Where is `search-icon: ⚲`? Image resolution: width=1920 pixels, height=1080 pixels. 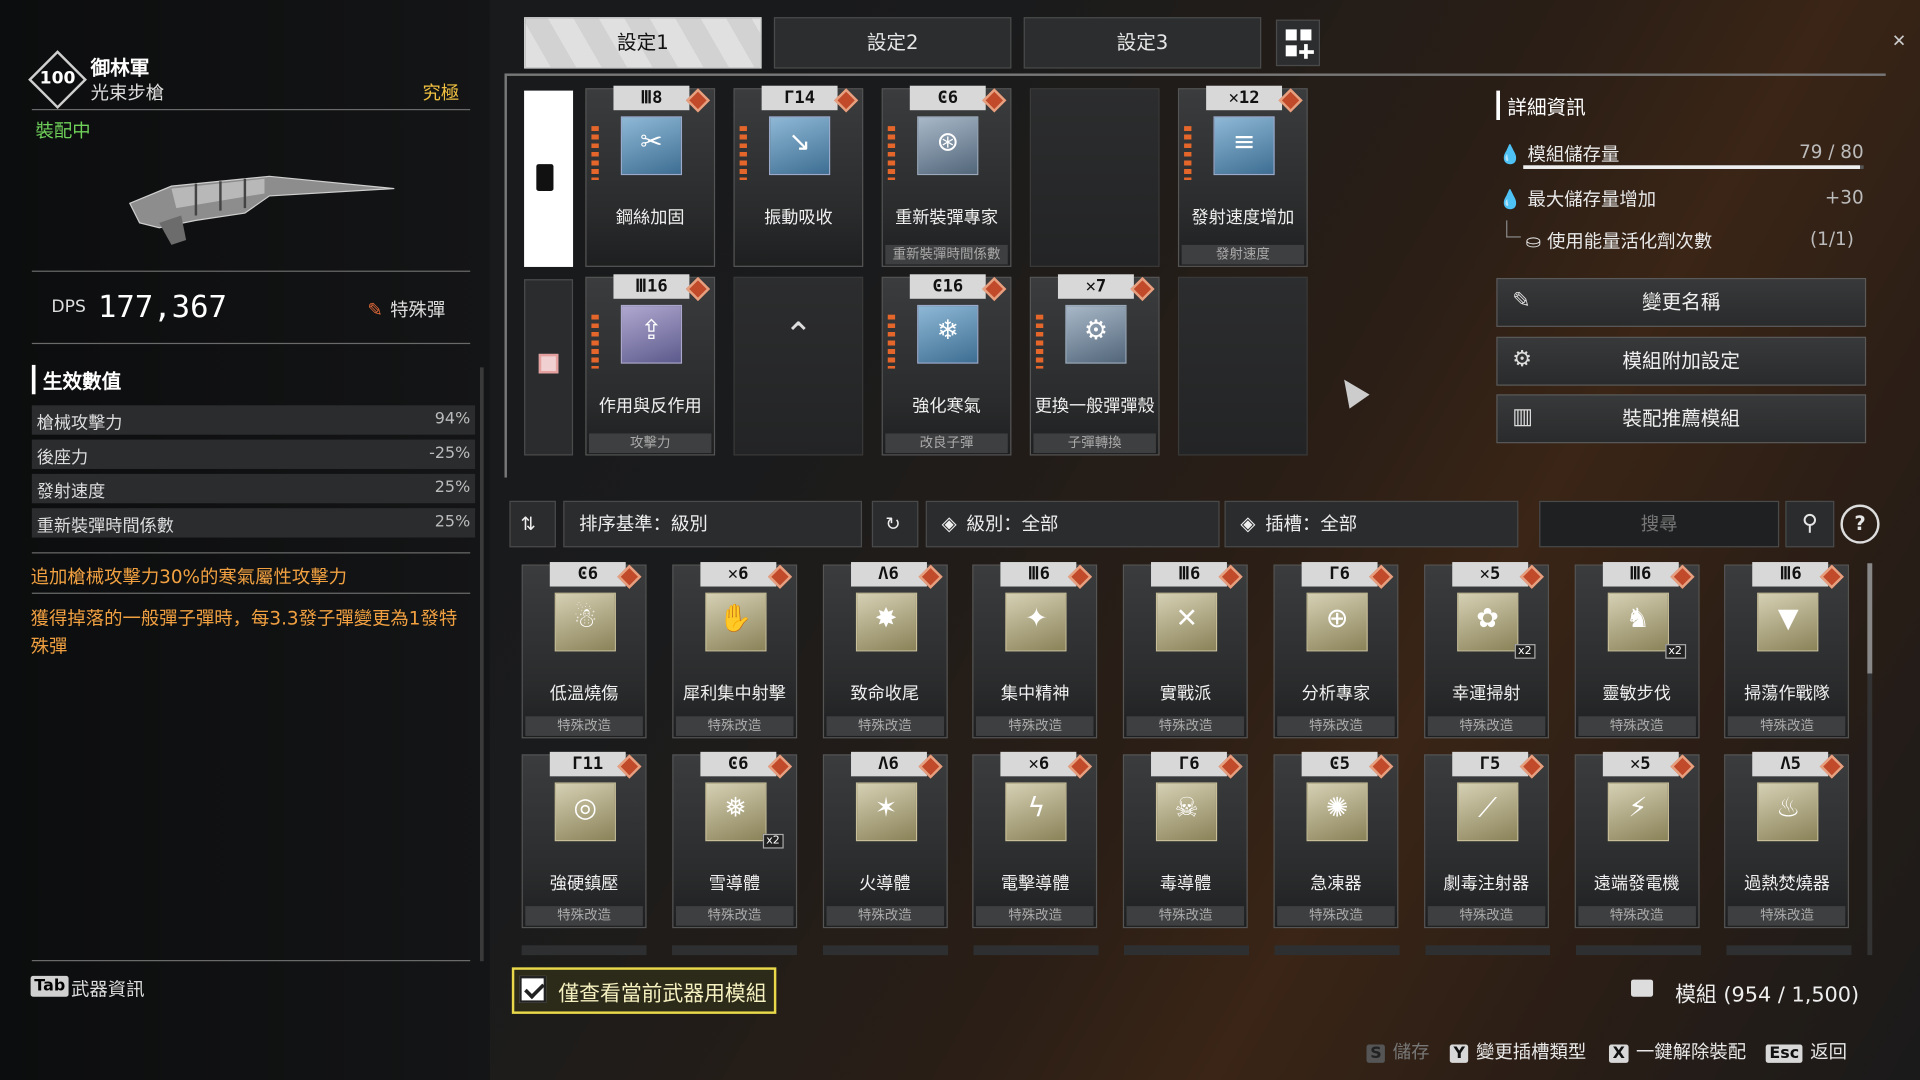 search-icon: ⚲ is located at coordinates (1810, 524).